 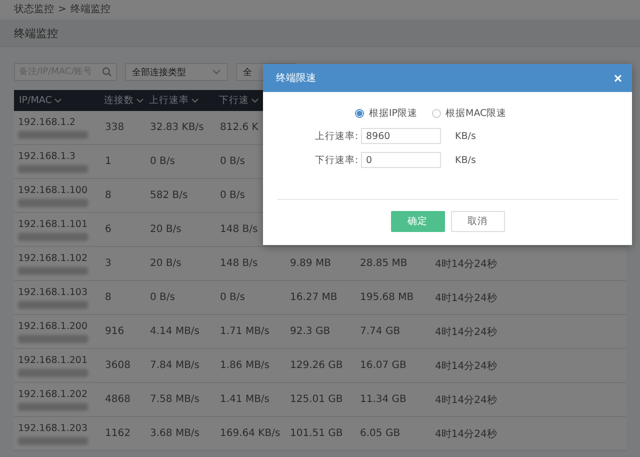 What do you see at coordinates (175, 433) in the screenshot?
I see `table-cell: 3.68 MB/s` at bounding box center [175, 433].